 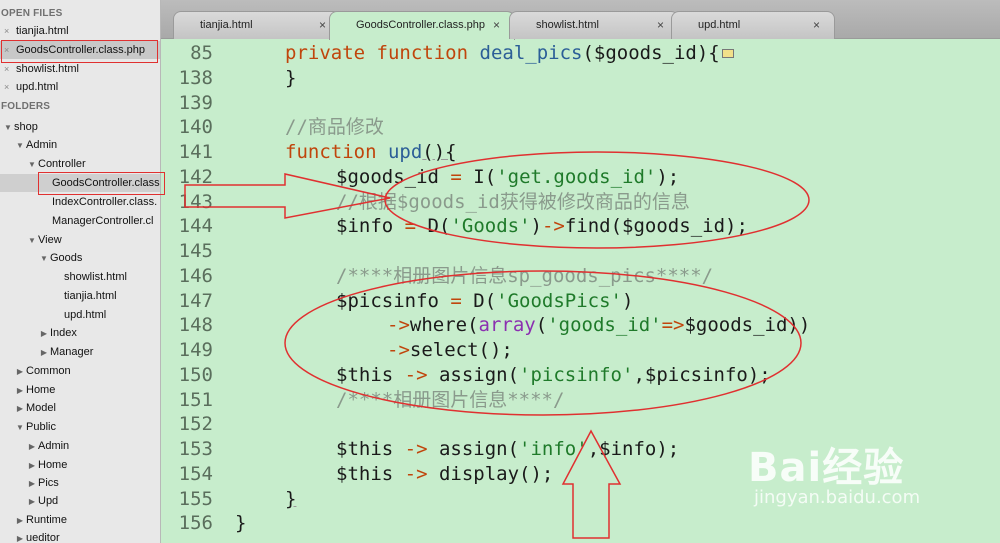 What do you see at coordinates (291, 498) in the screenshot?
I see `code-line-155: }` at bounding box center [291, 498].